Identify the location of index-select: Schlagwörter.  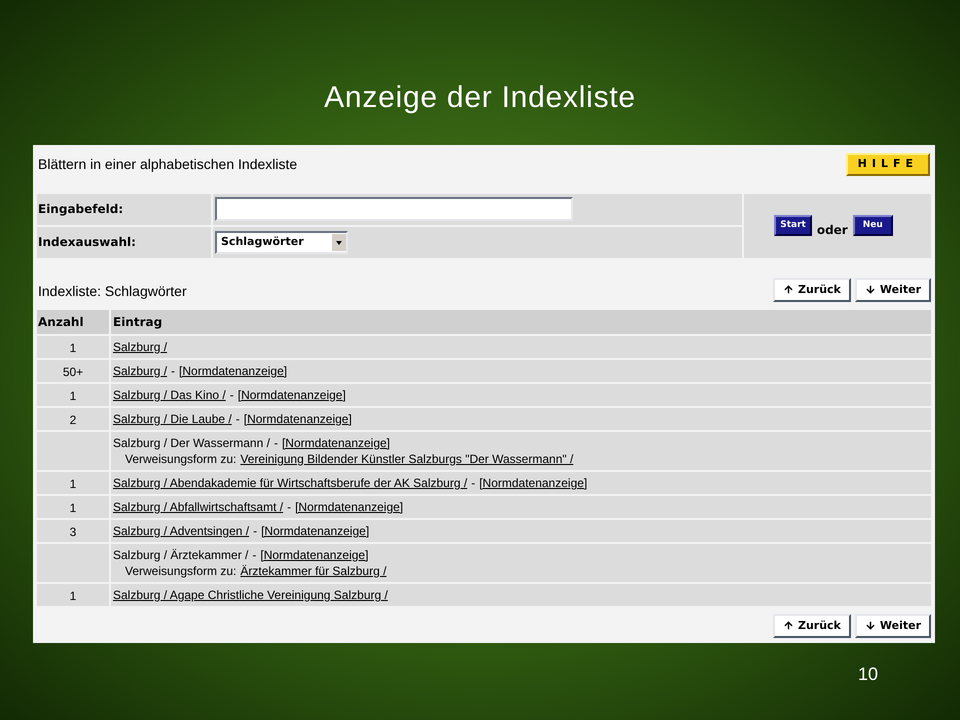
(281, 242).